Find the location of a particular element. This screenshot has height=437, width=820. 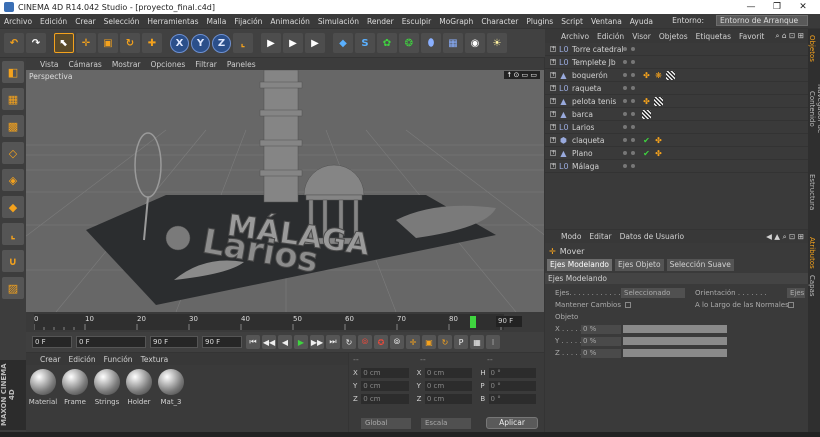

scene-floor-icon: ▦ is located at coordinates (453, 43).